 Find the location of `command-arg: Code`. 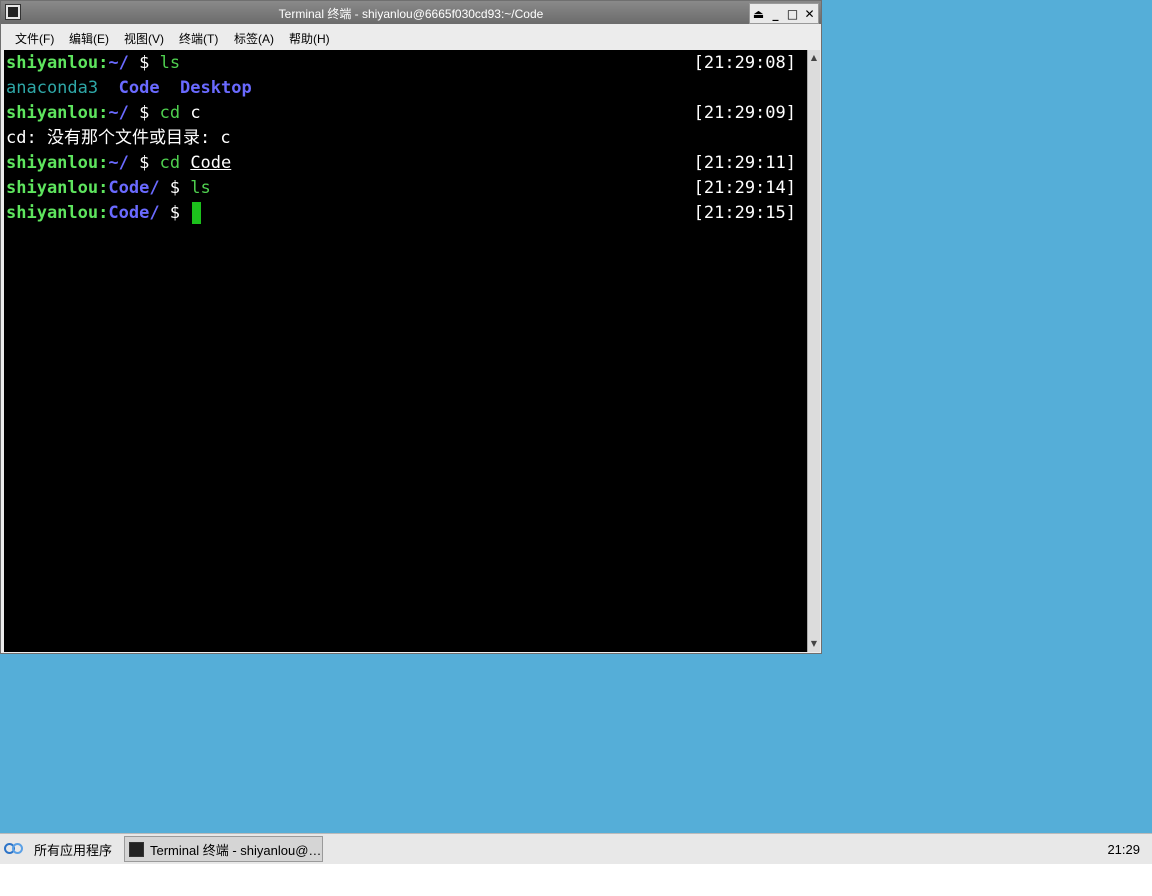

command-arg: Code is located at coordinates (211, 163).